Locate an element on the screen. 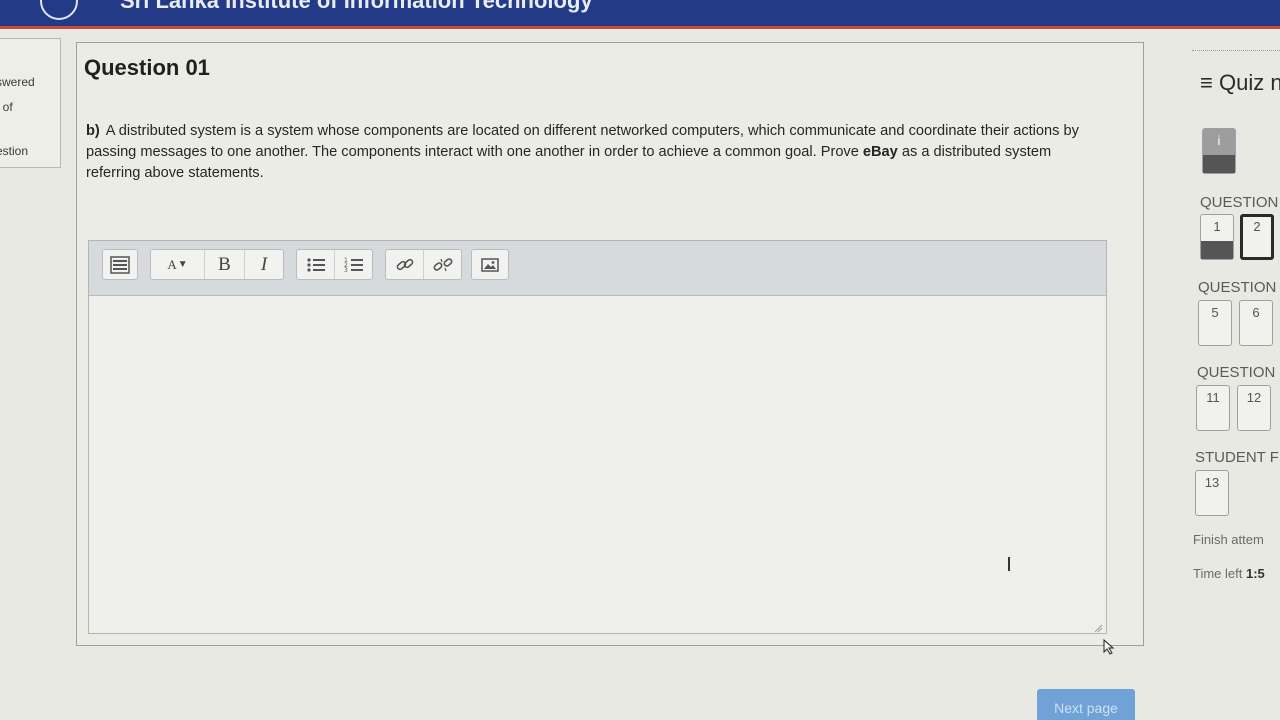 The height and width of the screenshot is (720, 1280). italic-label: I is located at coordinates (264, 264).